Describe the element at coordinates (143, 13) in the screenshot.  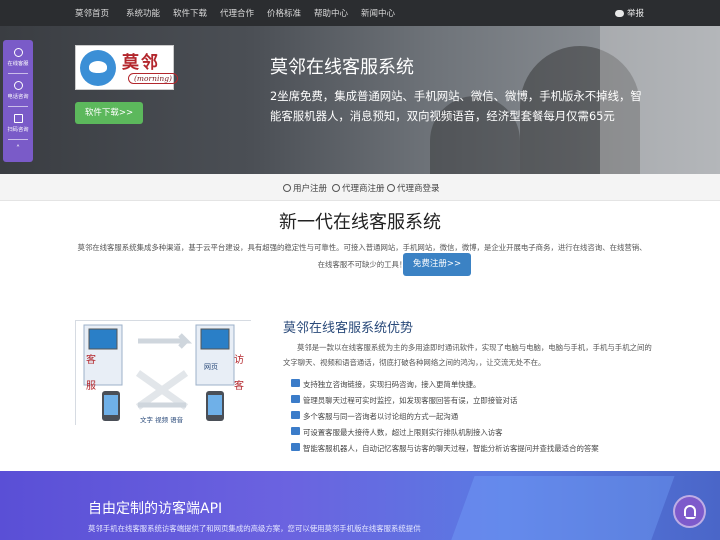
I see `nav-features: 系统功能` at that location.